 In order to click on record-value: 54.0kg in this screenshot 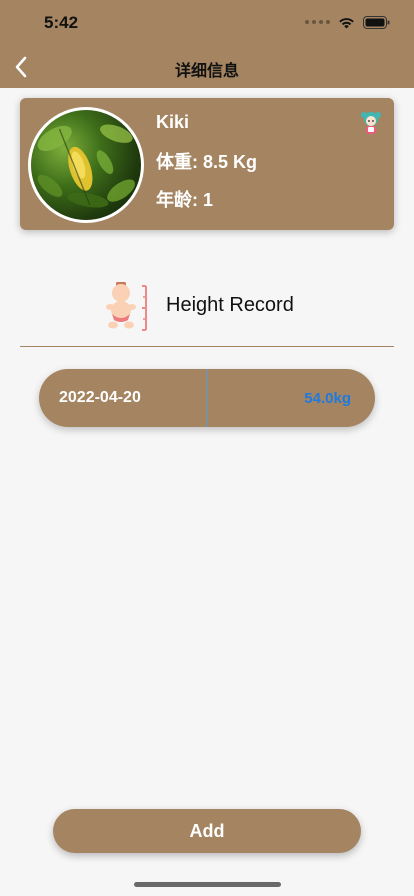, I will do `click(327, 398)`.